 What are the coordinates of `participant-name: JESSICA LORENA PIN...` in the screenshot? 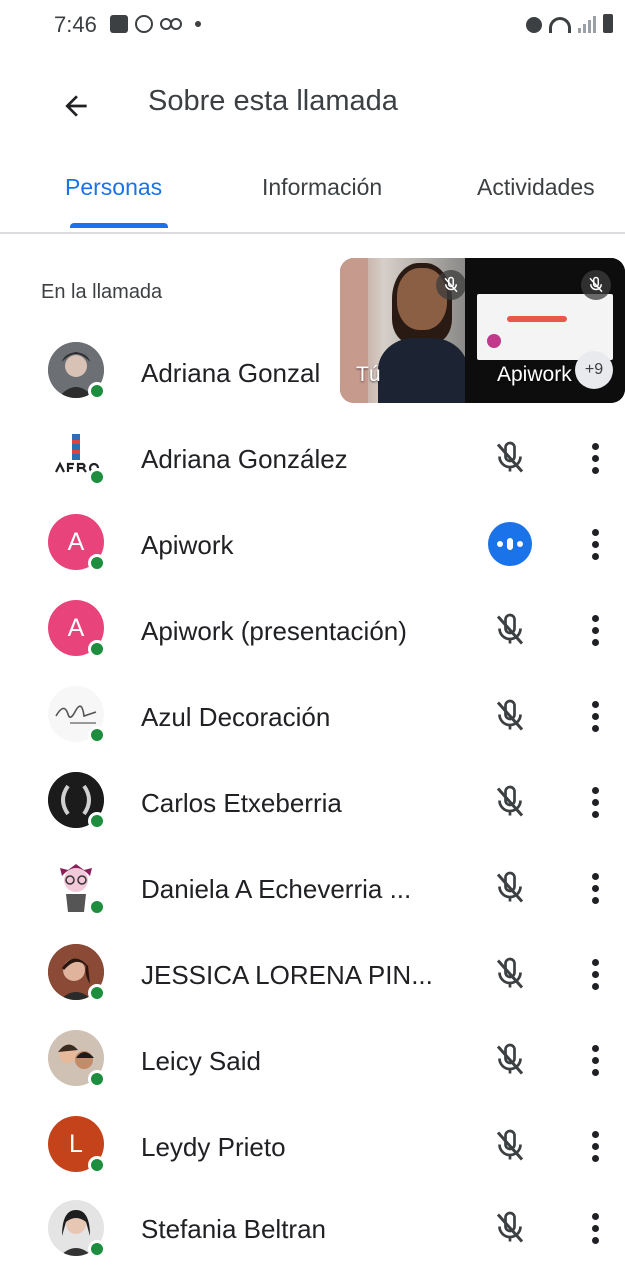 It's located at (287, 975).